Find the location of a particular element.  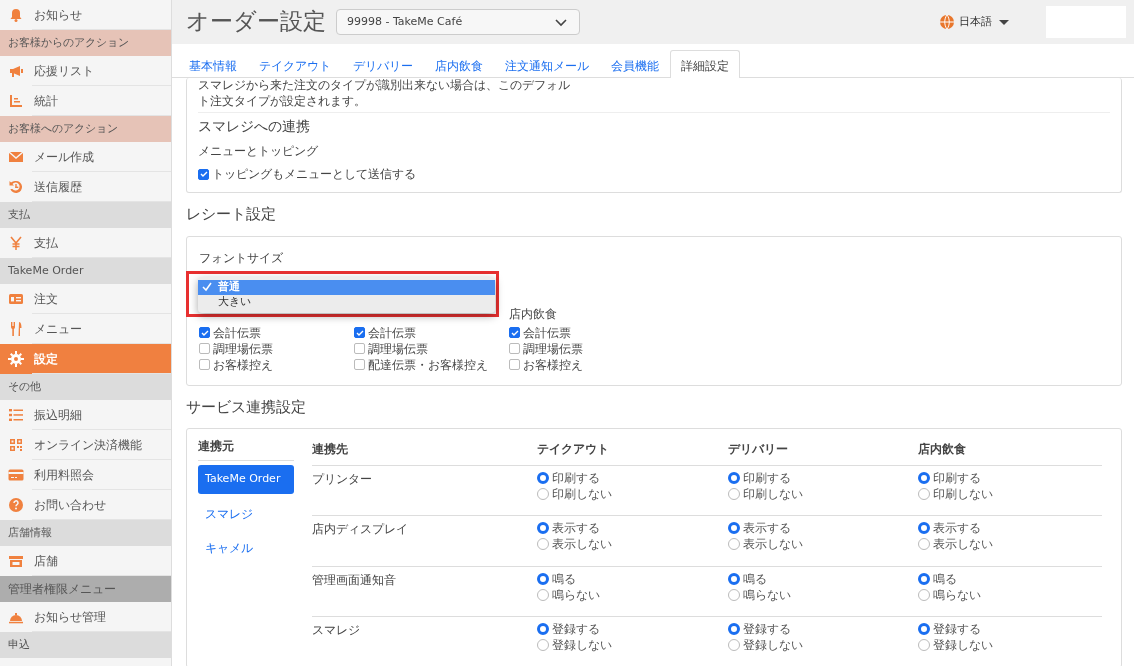

sidebar-item: 注文 is located at coordinates (85, 299).